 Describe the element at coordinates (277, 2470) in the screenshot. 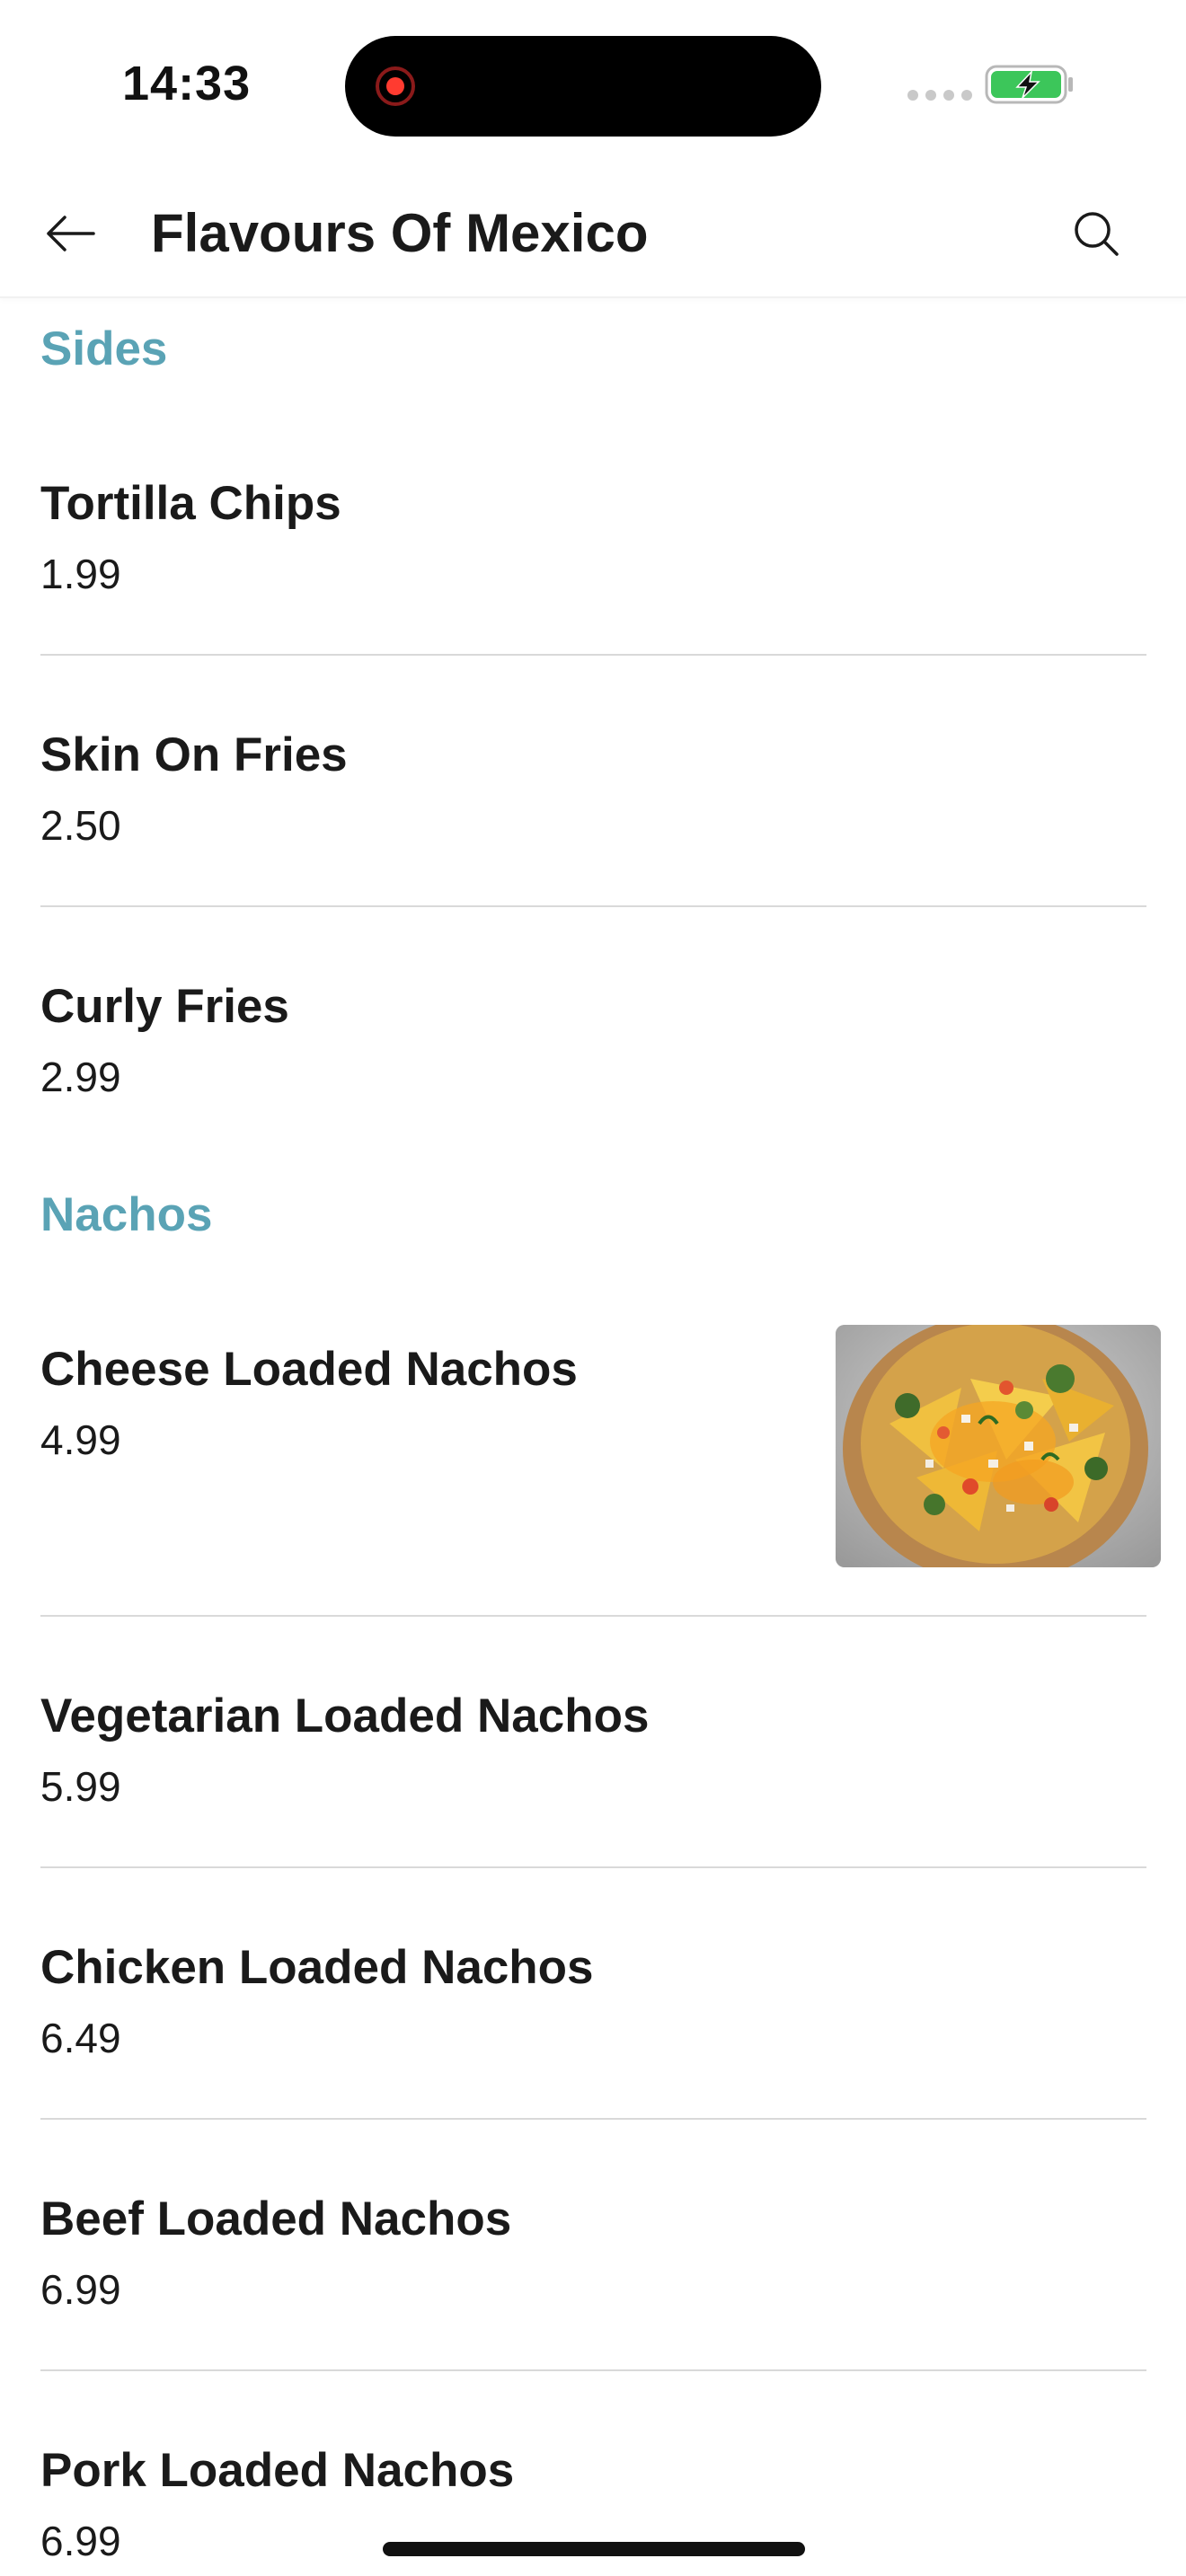

I see `item-name: Pork Loaded Nachos` at that location.